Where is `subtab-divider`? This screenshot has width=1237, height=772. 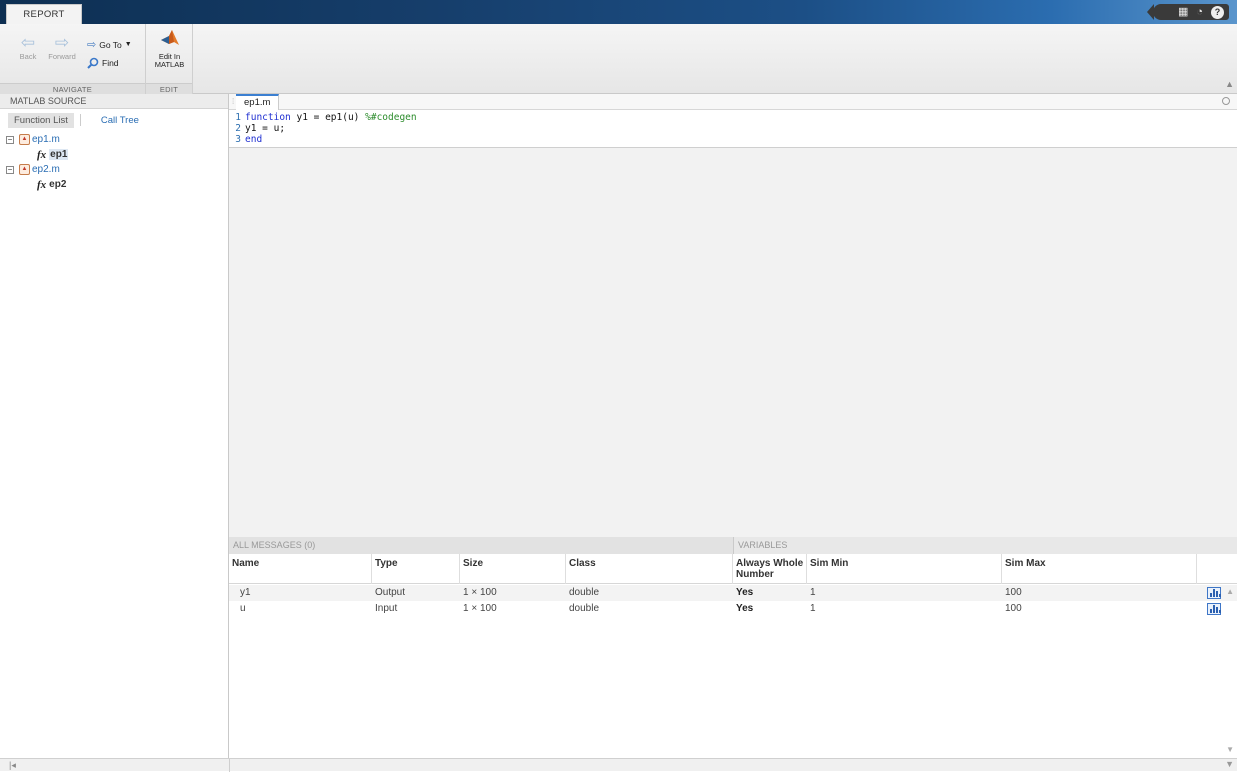 subtab-divider is located at coordinates (80, 120).